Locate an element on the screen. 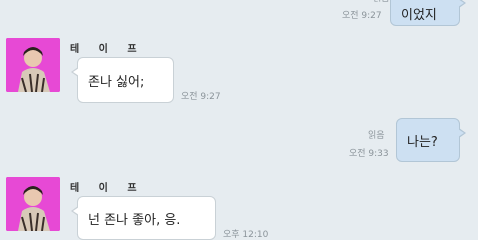  message-bubble-theirs: 존나 싫어; is located at coordinates (122, 80).